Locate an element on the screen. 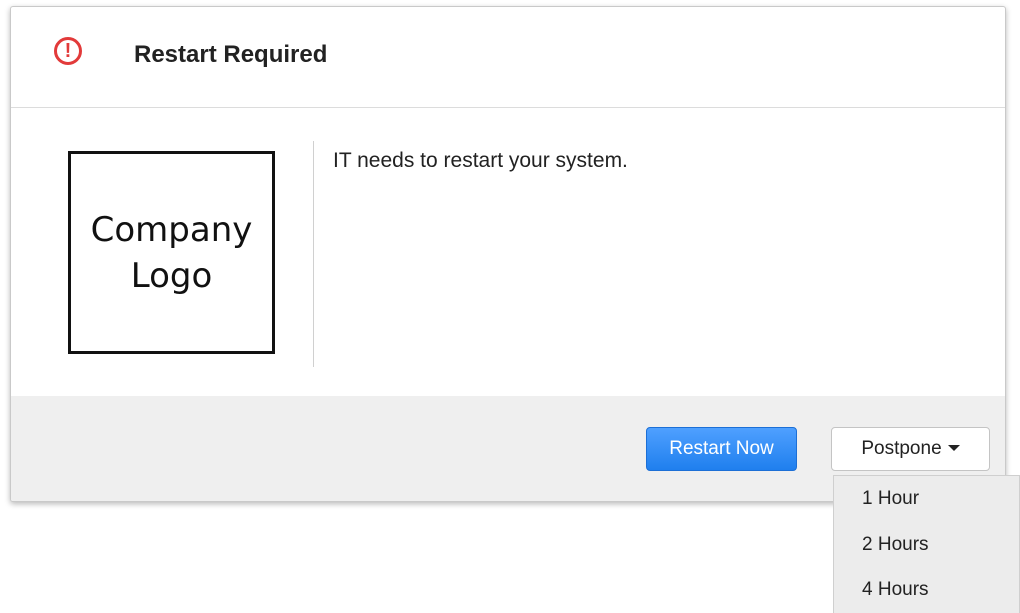 The image size is (1020, 613). exclamation-circle-icon: ! is located at coordinates (68, 51).